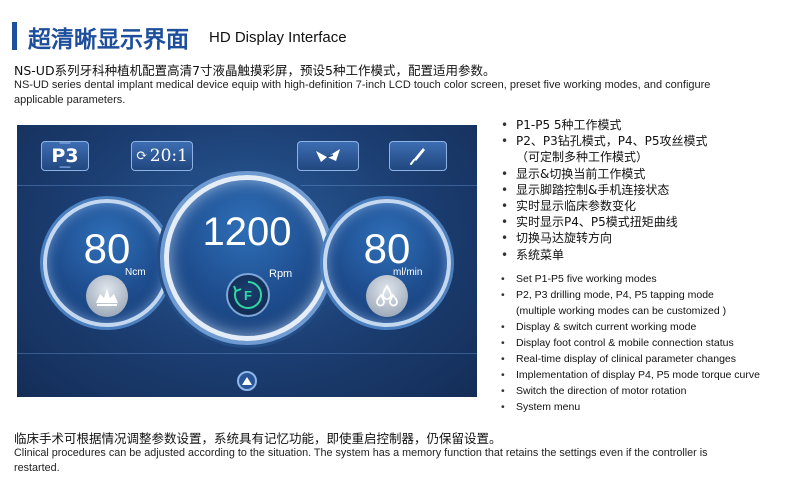  I want to click on rotation-direction-label: F, so click(248, 295).